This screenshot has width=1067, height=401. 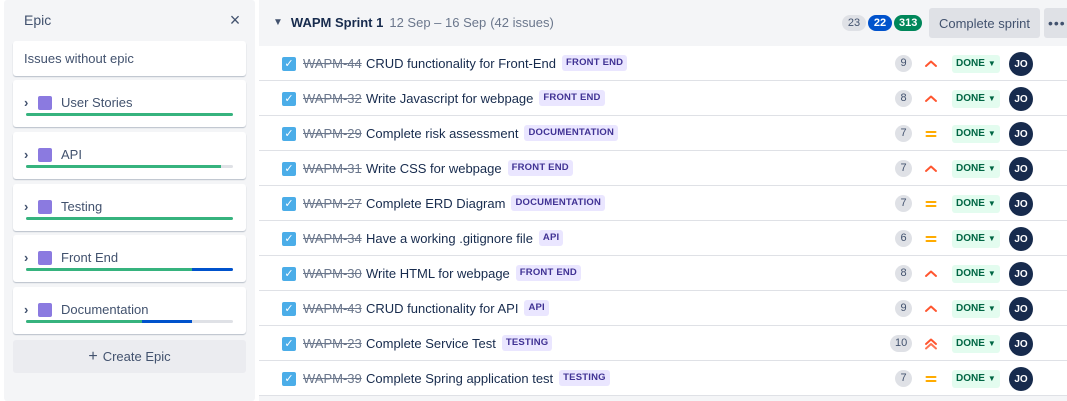 What do you see at coordinates (129, 258) in the screenshot?
I see `epic-card: › Front End` at bounding box center [129, 258].